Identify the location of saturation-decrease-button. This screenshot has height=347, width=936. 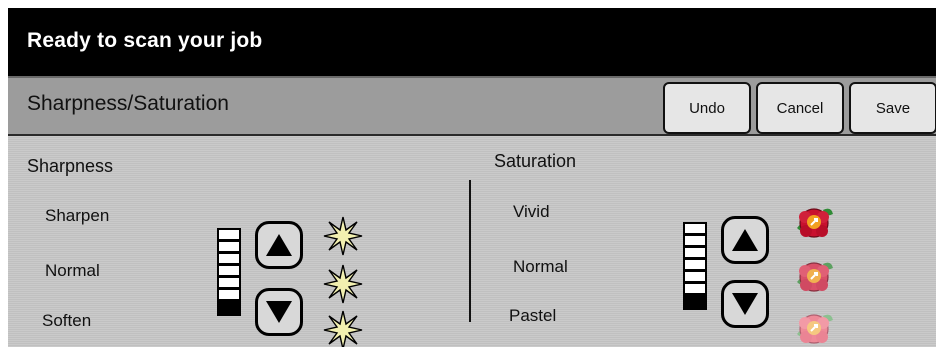
(745, 304).